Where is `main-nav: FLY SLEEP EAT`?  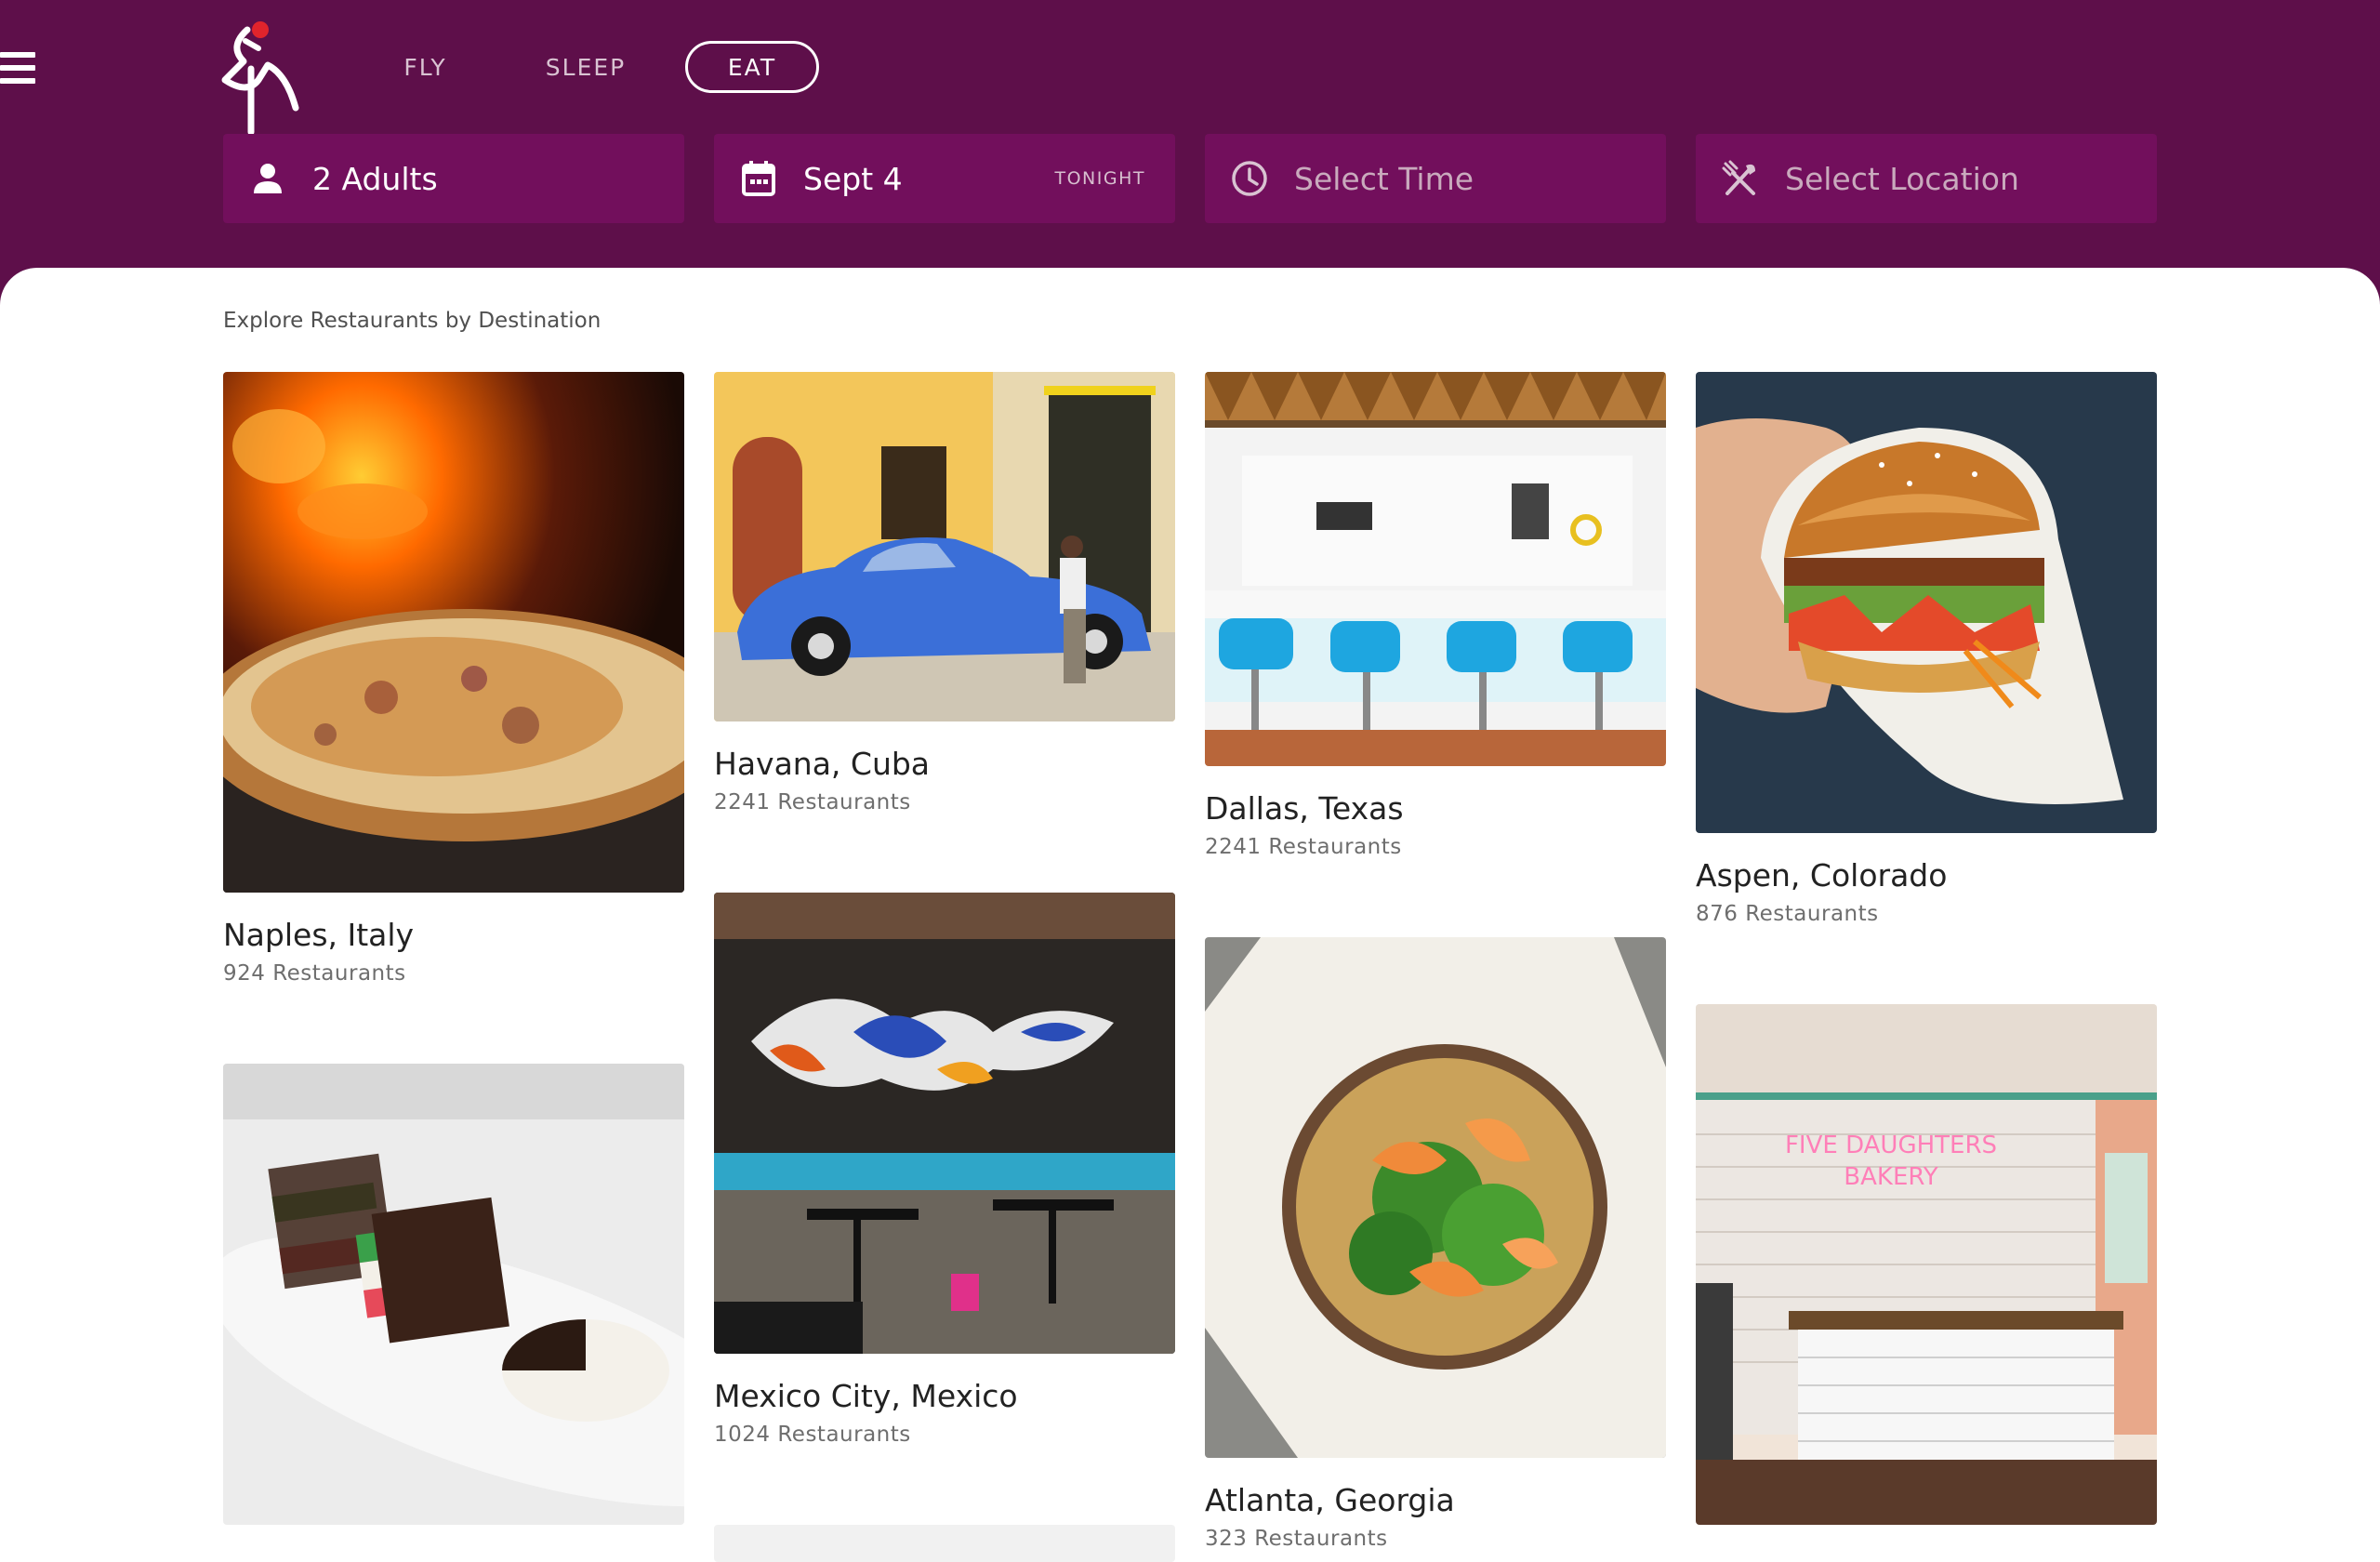 main-nav: FLY SLEEP EAT is located at coordinates (595, 67).